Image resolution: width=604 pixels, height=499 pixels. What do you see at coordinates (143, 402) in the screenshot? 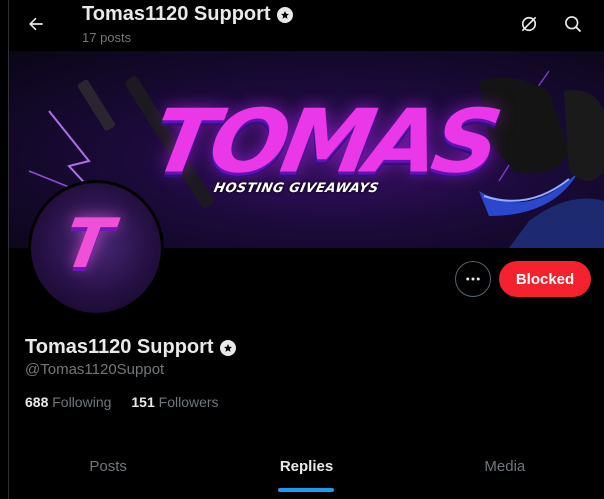
I see `followers-count: 151` at bounding box center [143, 402].